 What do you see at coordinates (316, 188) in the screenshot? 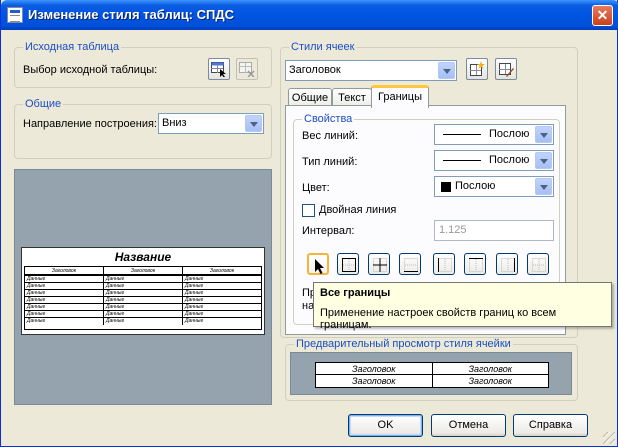
I see `color-label: Цвет:` at bounding box center [316, 188].